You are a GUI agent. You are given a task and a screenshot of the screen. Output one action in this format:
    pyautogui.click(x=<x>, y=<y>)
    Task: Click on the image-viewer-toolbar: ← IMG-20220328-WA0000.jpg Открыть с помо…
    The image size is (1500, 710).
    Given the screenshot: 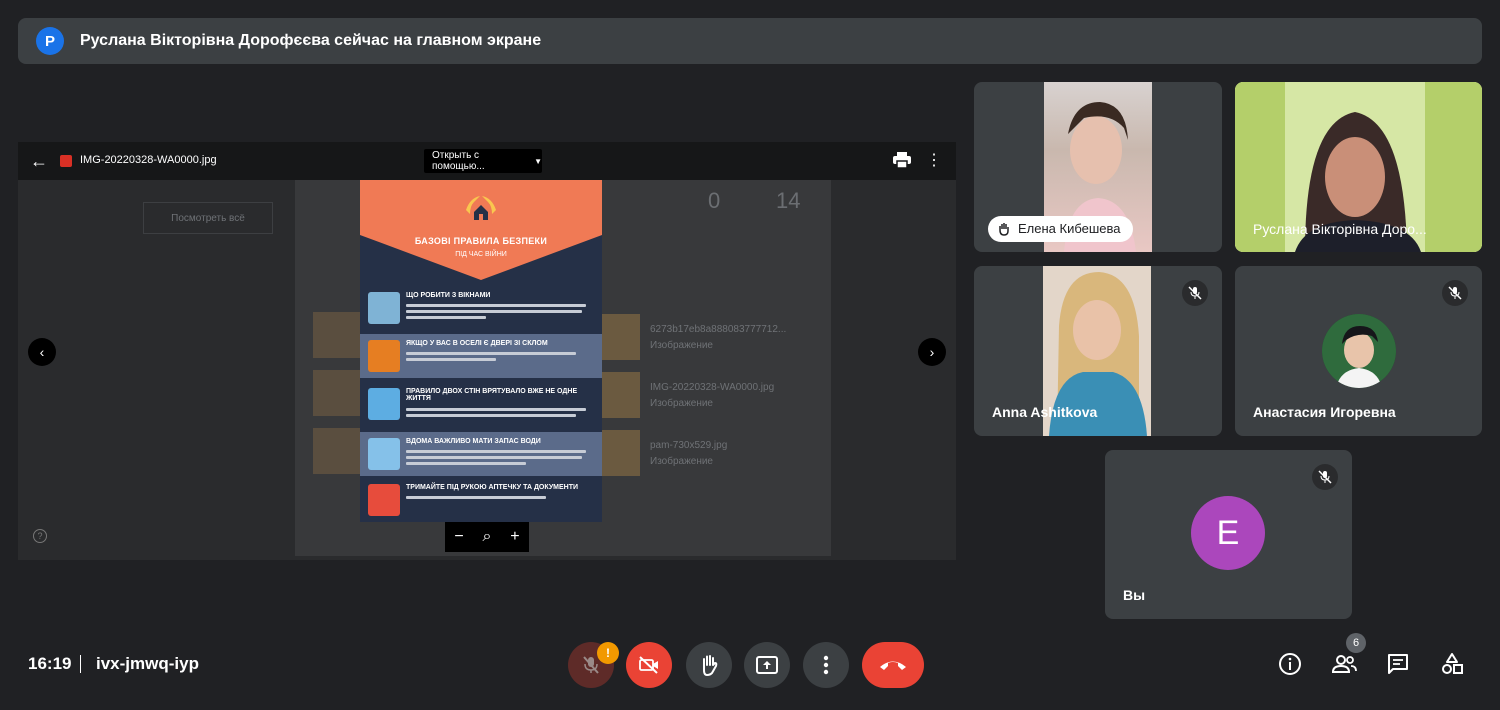 What is the action you would take?
    pyautogui.click(x=487, y=161)
    